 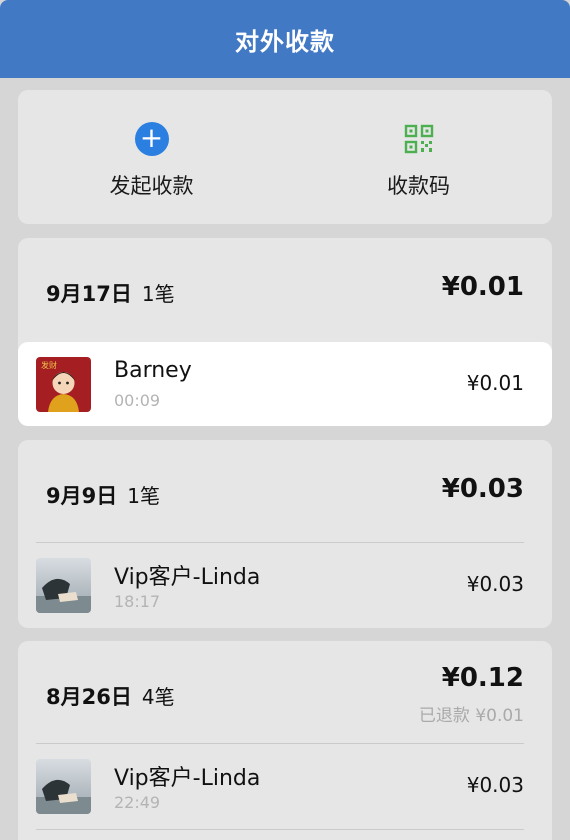 I want to click on group-header: 9月9日 1笔 ¥0.03, so click(x=285, y=490).